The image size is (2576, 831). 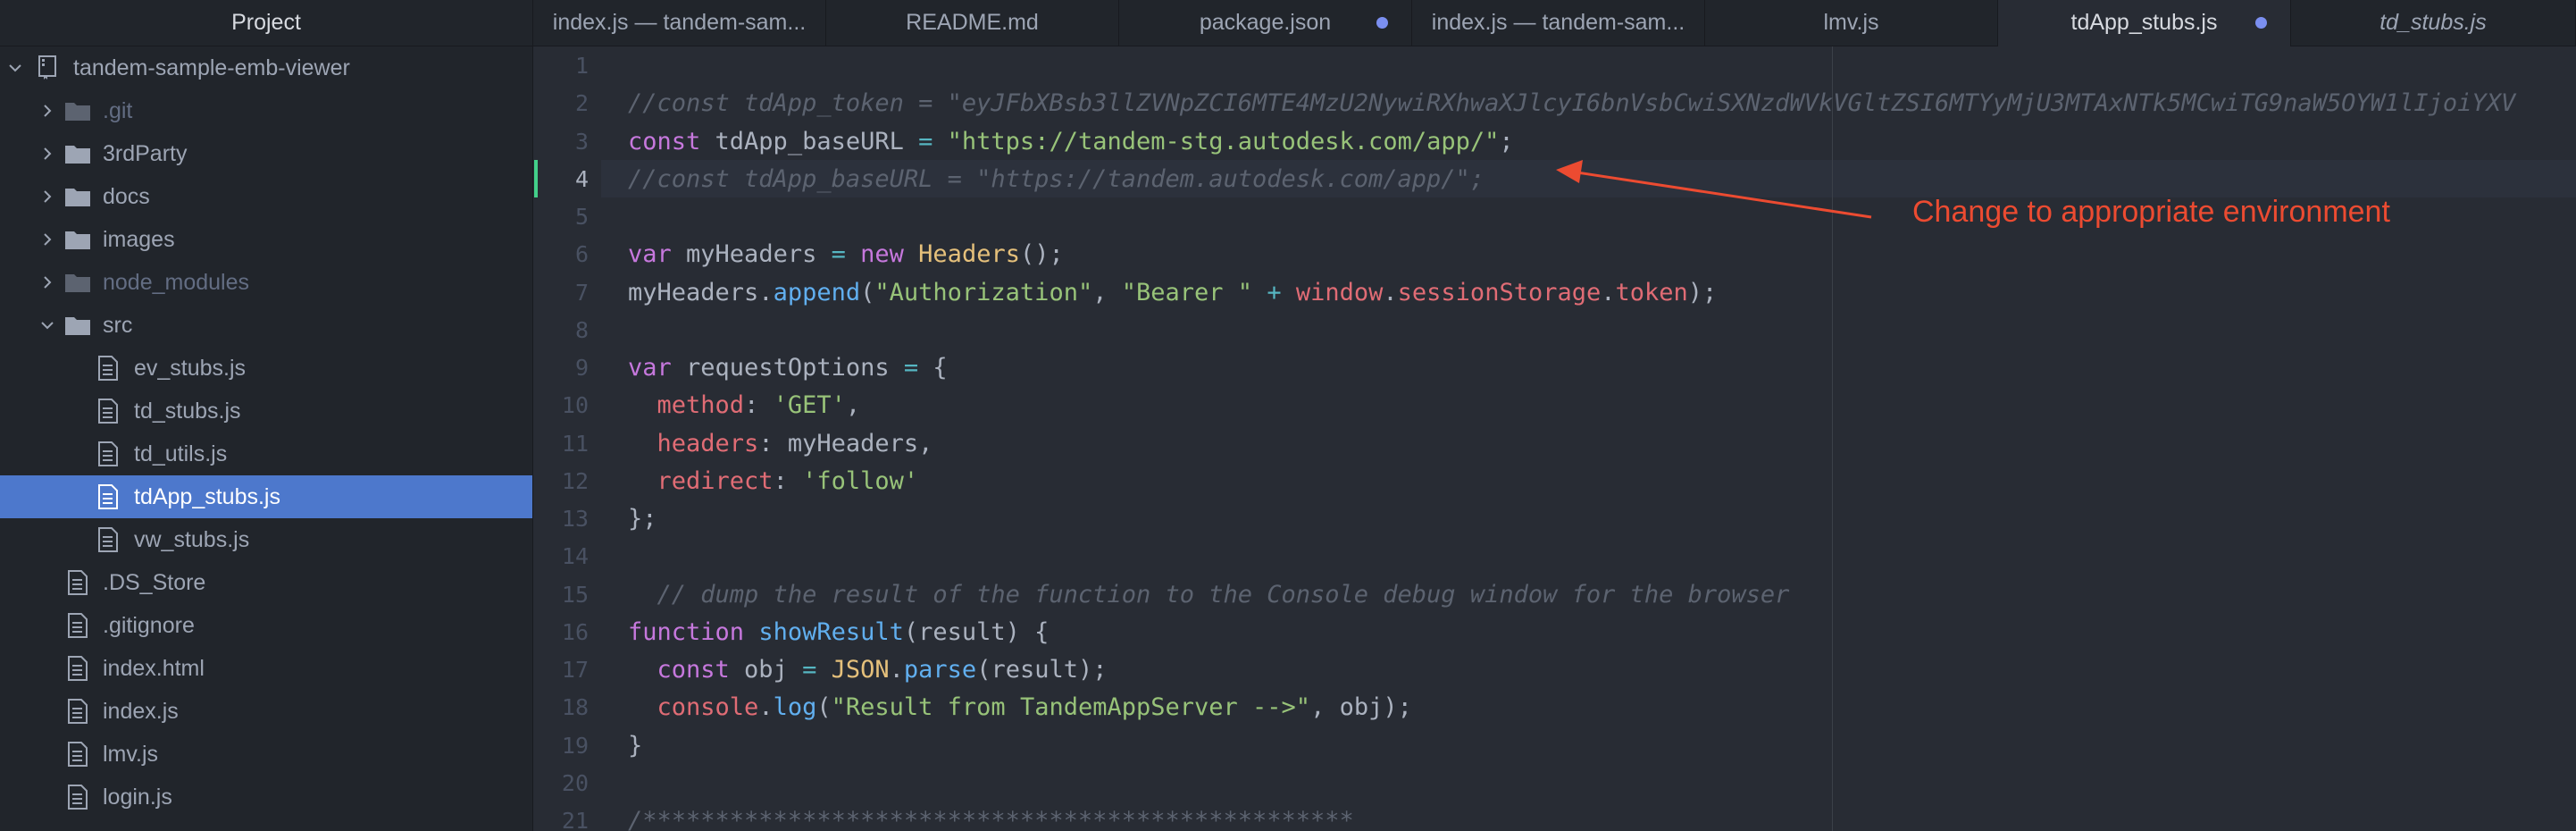 I want to click on line-number: 17, so click(x=575, y=670).